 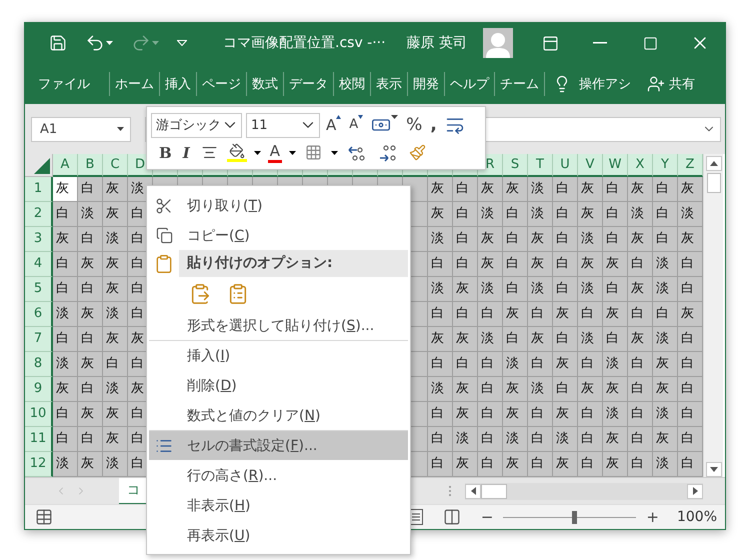 What do you see at coordinates (550, 43) in the screenshot?
I see `ribbon-options-icon` at bounding box center [550, 43].